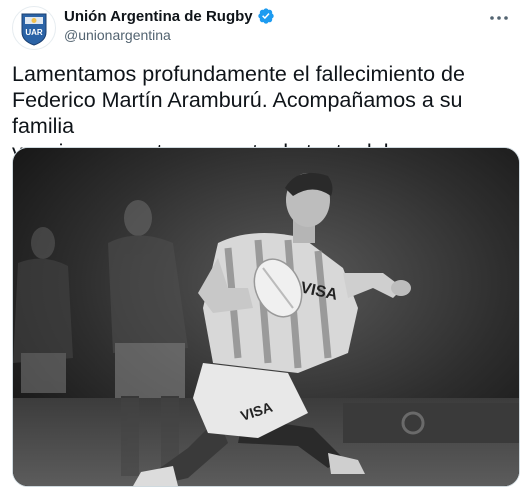 Image resolution: width=525 pixels, height=493 pixels. What do you see at coordinates (158, 16) in the screenshot?
I see `display-name: Unión Argentina de Rugby` at bounding box center [158, 16].